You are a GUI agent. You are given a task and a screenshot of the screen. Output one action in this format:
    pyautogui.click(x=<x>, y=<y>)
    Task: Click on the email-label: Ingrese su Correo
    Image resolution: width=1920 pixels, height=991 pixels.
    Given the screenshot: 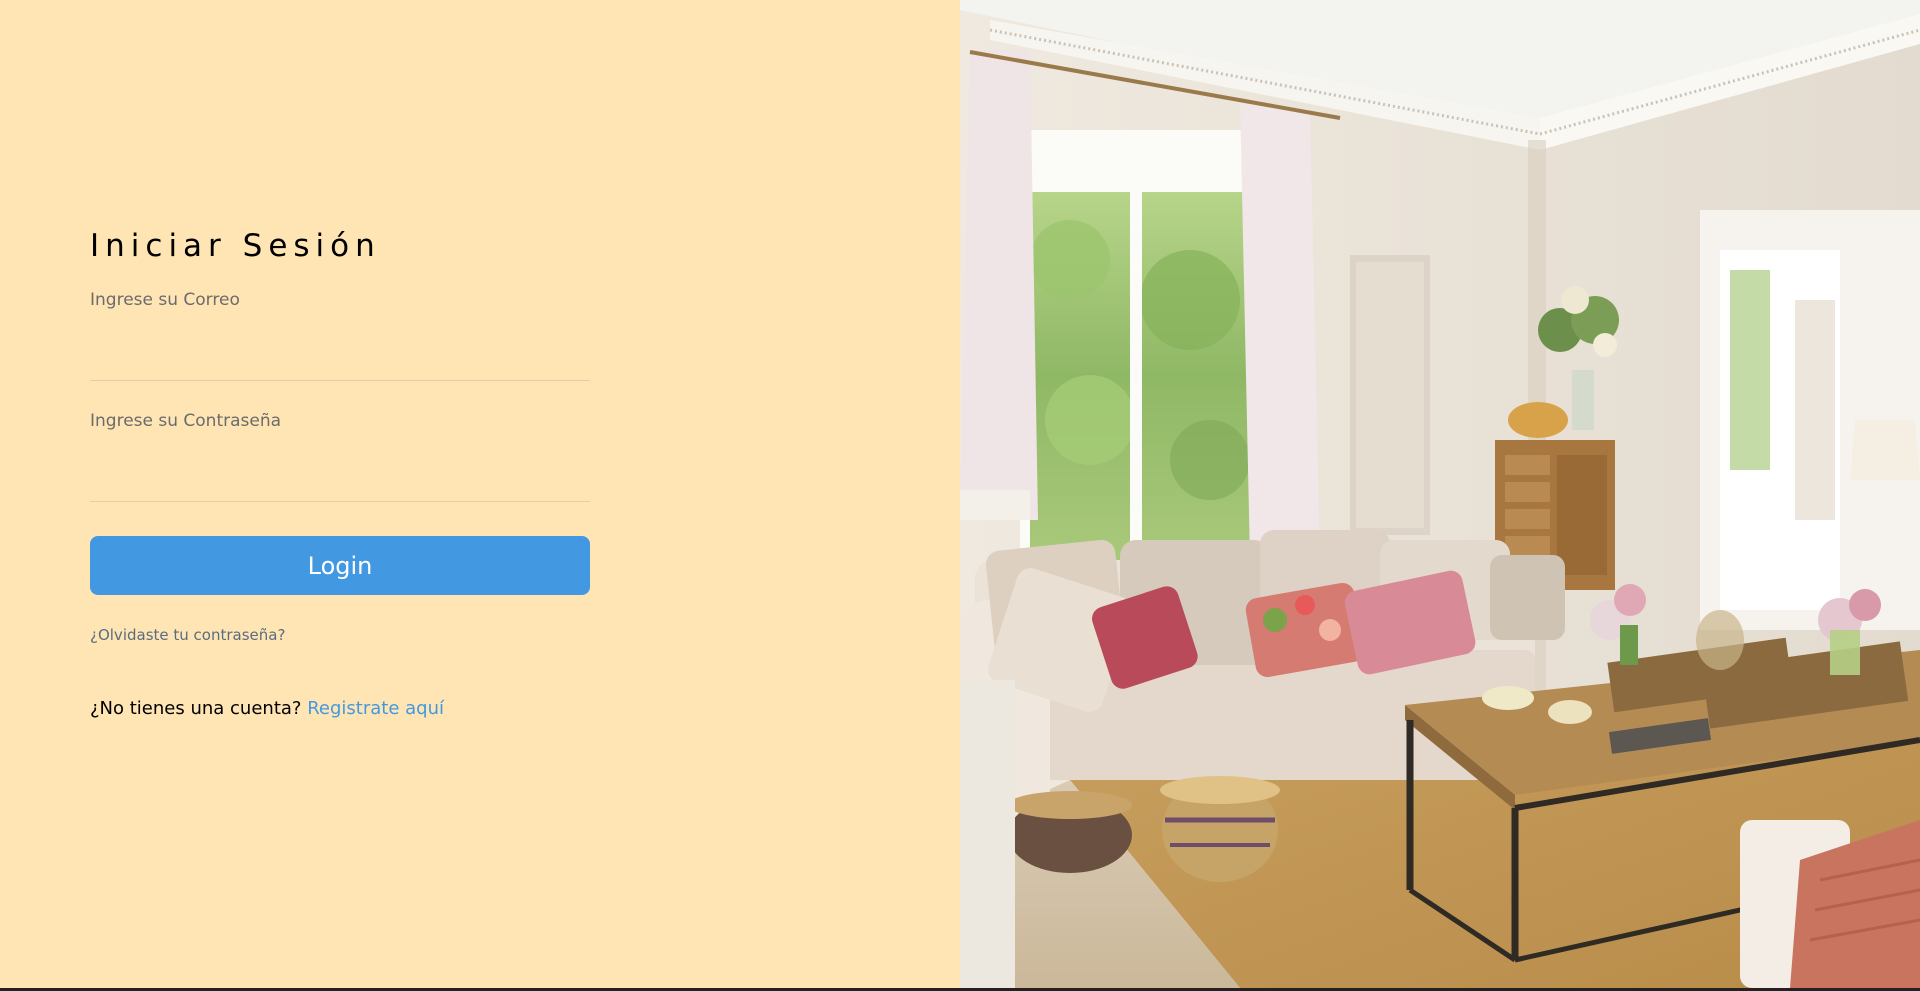 What is the action you would take?
    pyautogui.click(x=165, y=300)
    